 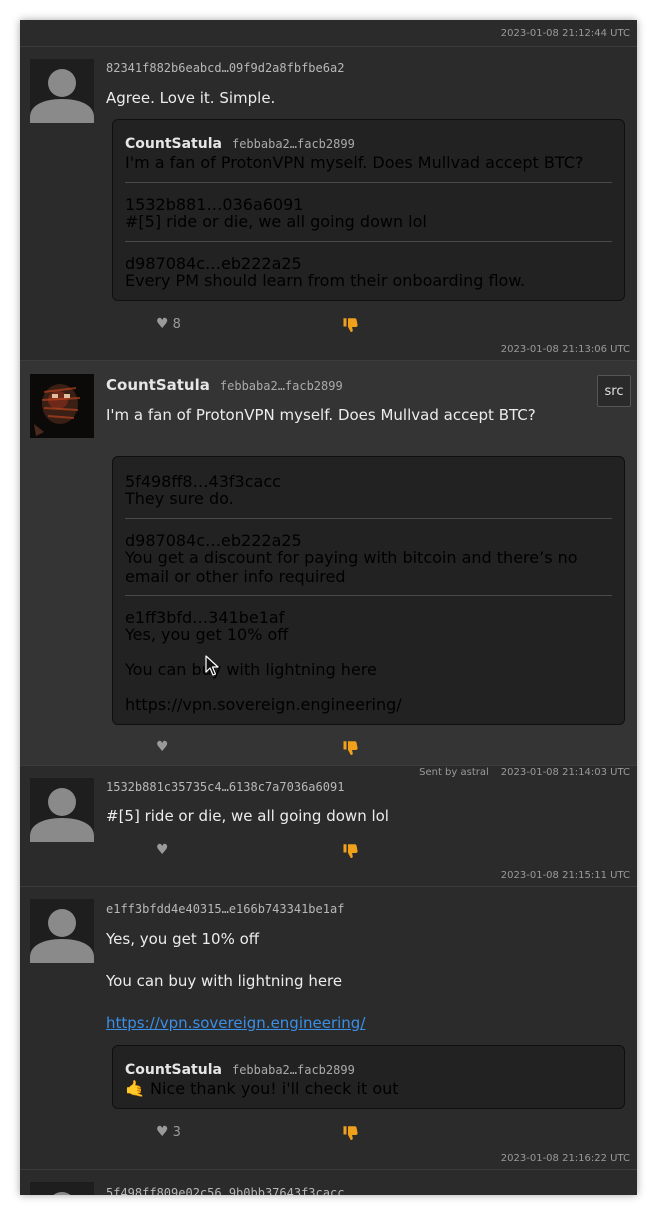 What do you see at coordinates (235, 1023) in the screenshot?
I see `post-link: https://vpn.sovereign.engineering/` at bounding box center [235, 1023].